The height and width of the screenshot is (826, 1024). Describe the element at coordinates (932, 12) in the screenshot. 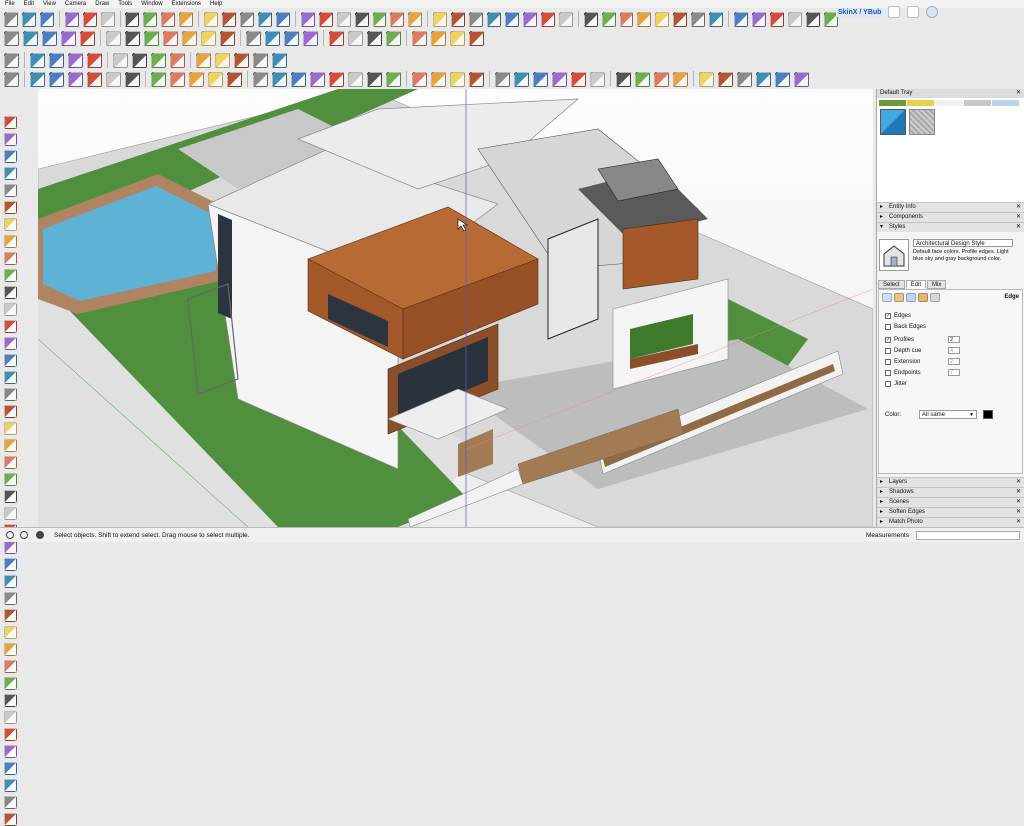

I see `help-icon` at that location.